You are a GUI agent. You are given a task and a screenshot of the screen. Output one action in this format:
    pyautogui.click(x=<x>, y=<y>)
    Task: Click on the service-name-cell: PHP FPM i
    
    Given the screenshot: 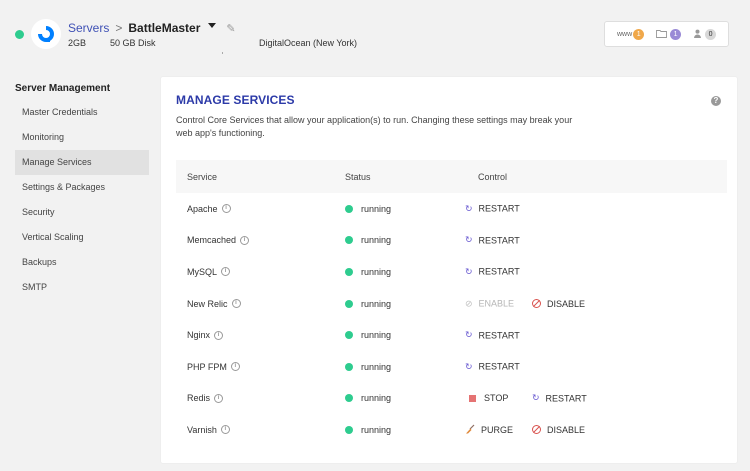 What is the action you would take?
    pyautogui.click(x=213, y=367)
    